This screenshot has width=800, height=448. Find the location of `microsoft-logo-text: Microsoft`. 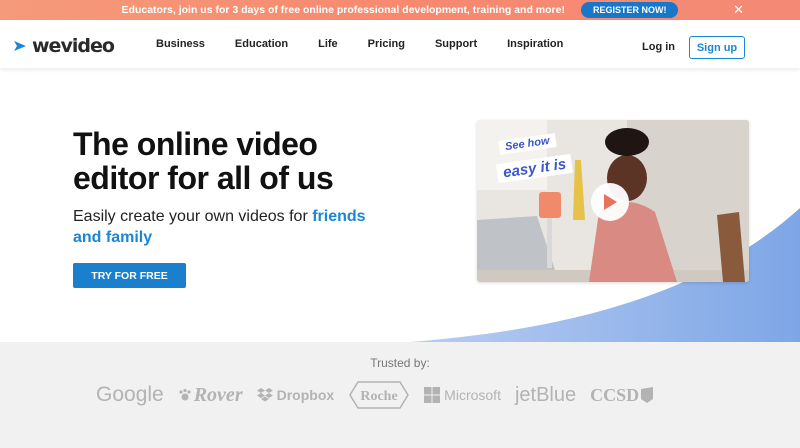

microsoft-logo-text: Microsoft is located at coordinates (472, 395).